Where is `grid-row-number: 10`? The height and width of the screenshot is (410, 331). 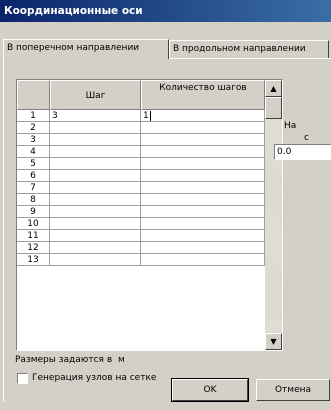
grid-row-number: 10 is located at coordinates (33, 224).